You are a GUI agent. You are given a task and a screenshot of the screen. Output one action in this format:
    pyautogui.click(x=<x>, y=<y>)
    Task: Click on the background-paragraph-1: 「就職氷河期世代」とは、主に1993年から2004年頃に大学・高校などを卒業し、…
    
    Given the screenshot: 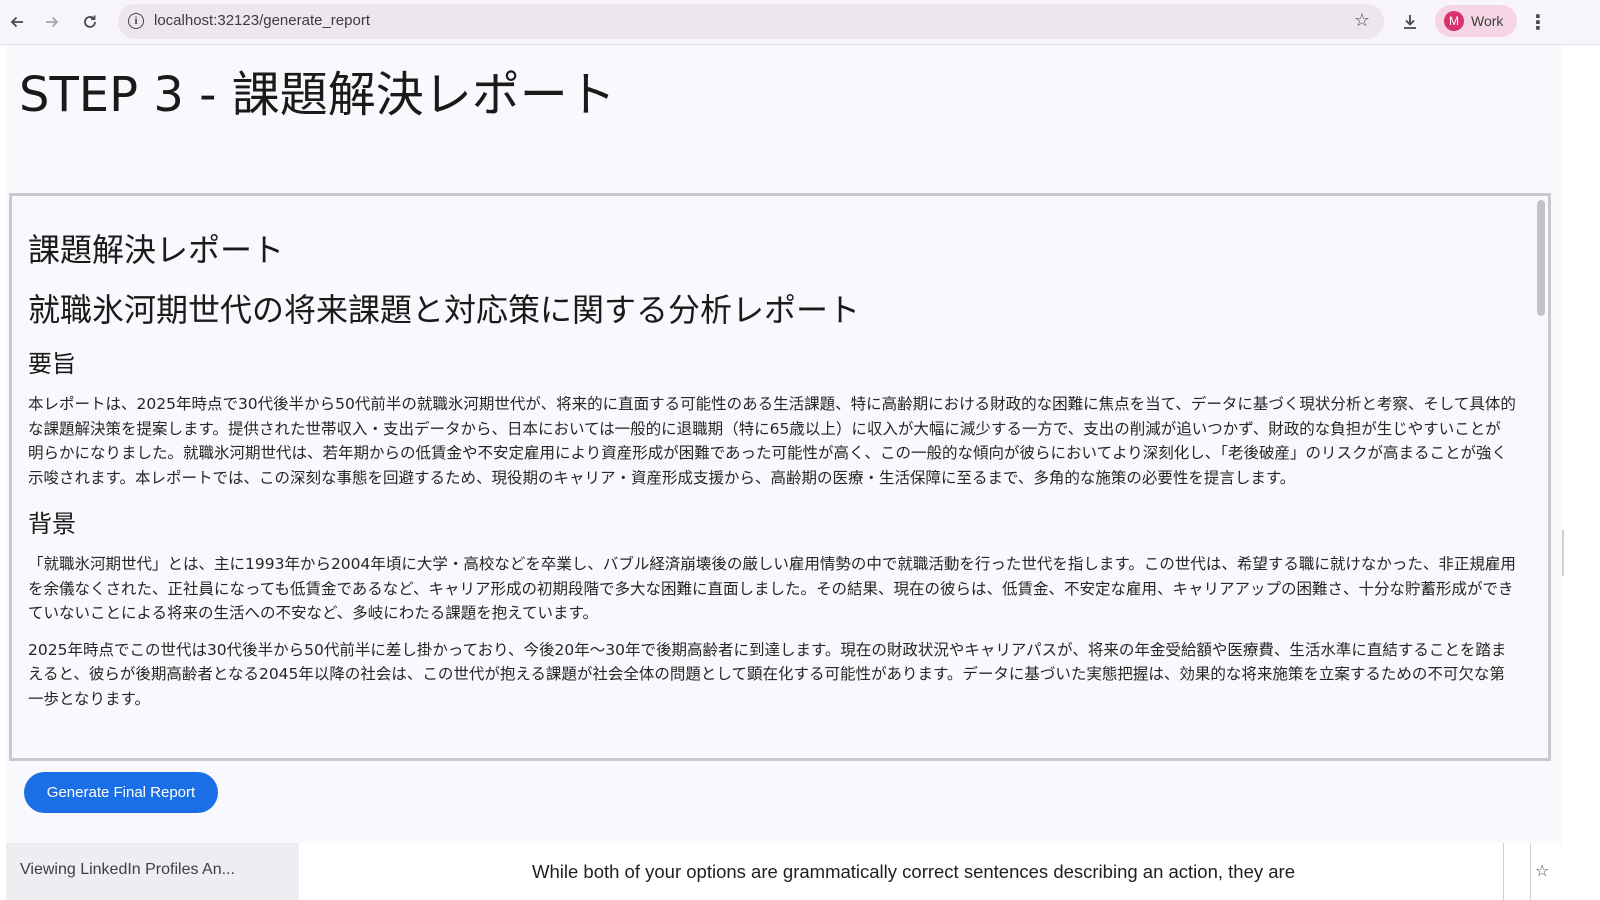 What is the action you would take?
    pyautogui.click(x=772, y=588)
    